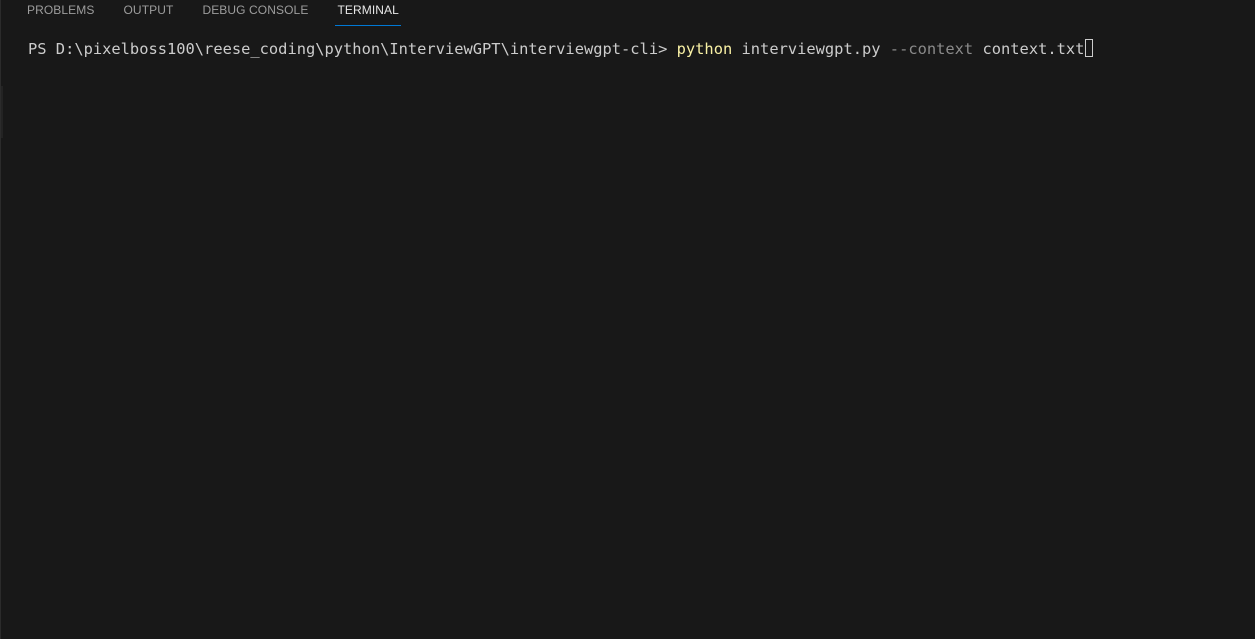  I want to click on tab-problems: PROBLEMS, so click(61, 13).